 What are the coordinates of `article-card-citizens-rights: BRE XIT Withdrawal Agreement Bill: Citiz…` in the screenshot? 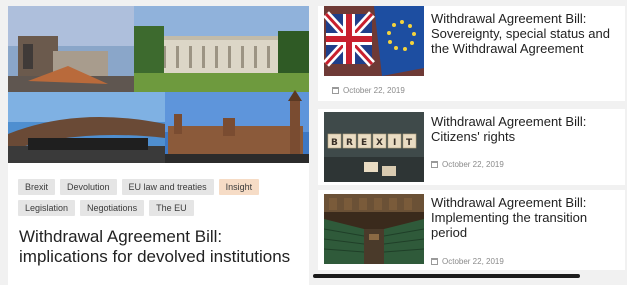 It's located at (471, 147).